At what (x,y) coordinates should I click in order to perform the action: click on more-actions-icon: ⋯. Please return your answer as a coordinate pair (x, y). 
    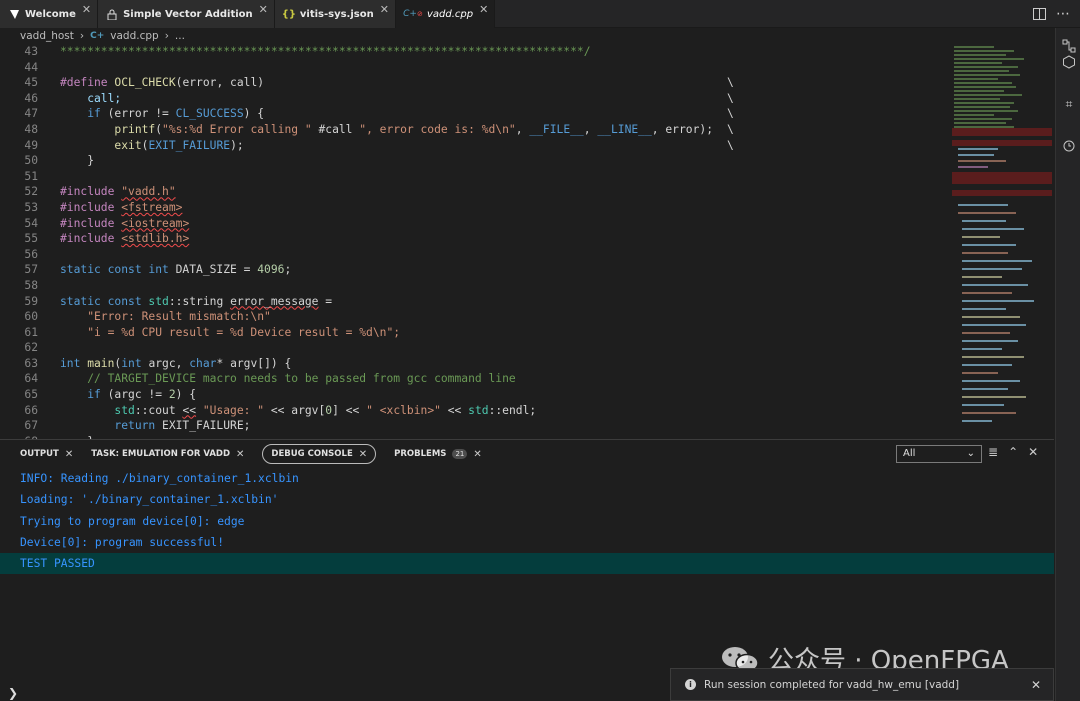
    Looking at the image, I should click on (1063, 14).